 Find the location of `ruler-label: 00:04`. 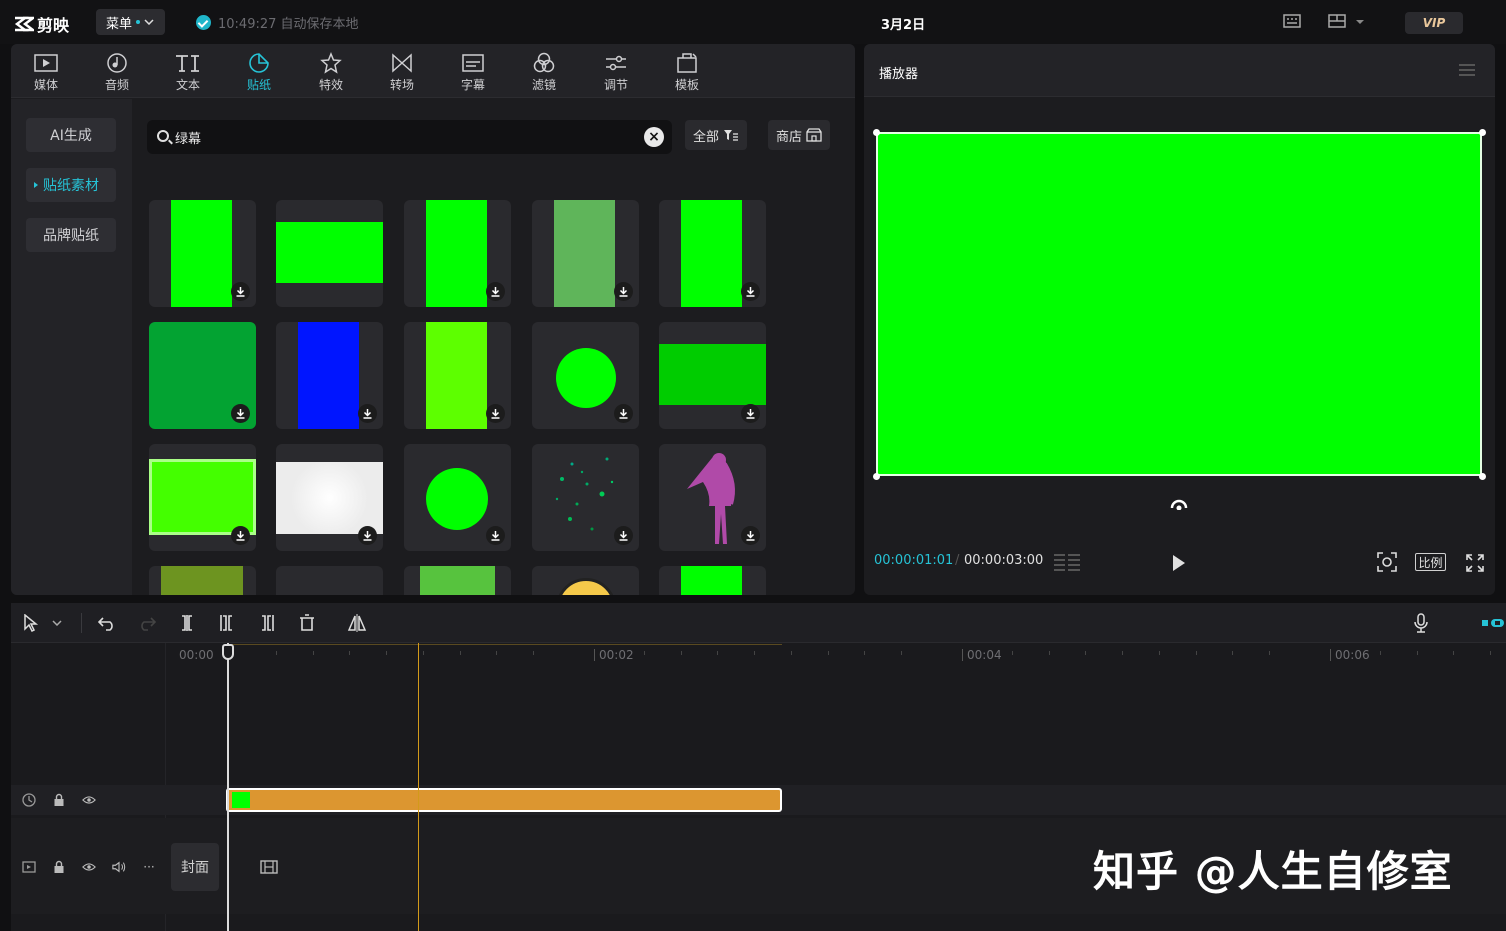

ruler-label: 00:04 is located at coordinates (984, 655).